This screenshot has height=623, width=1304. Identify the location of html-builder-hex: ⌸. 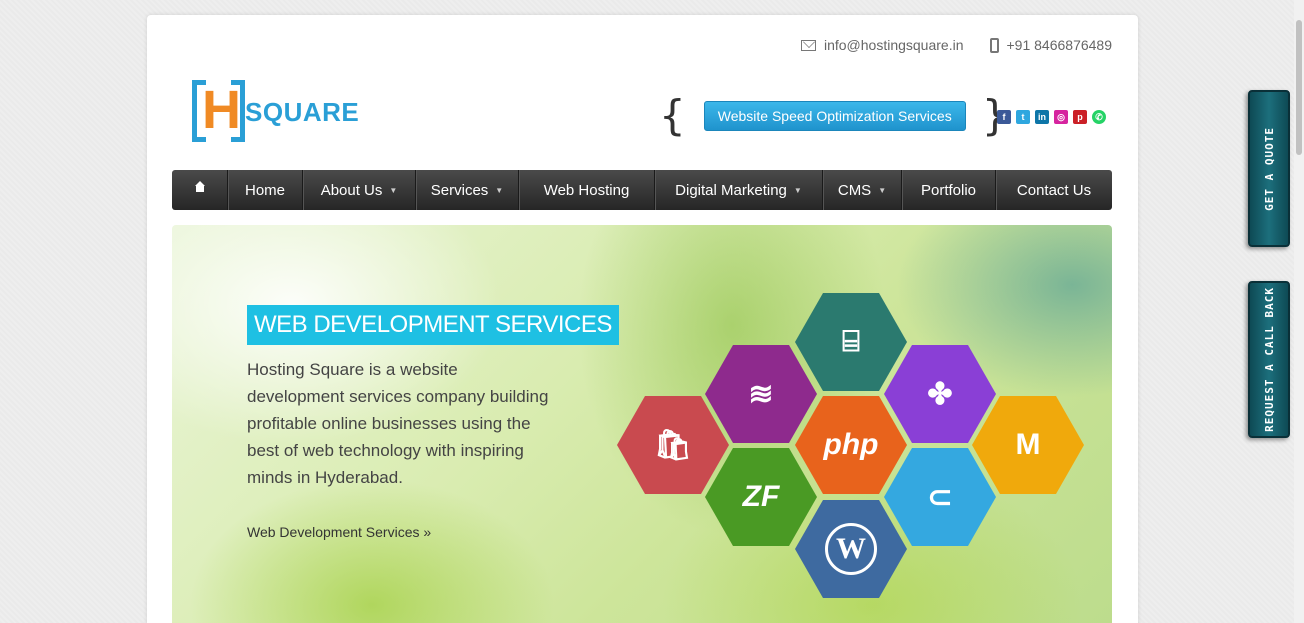
(851, 342).